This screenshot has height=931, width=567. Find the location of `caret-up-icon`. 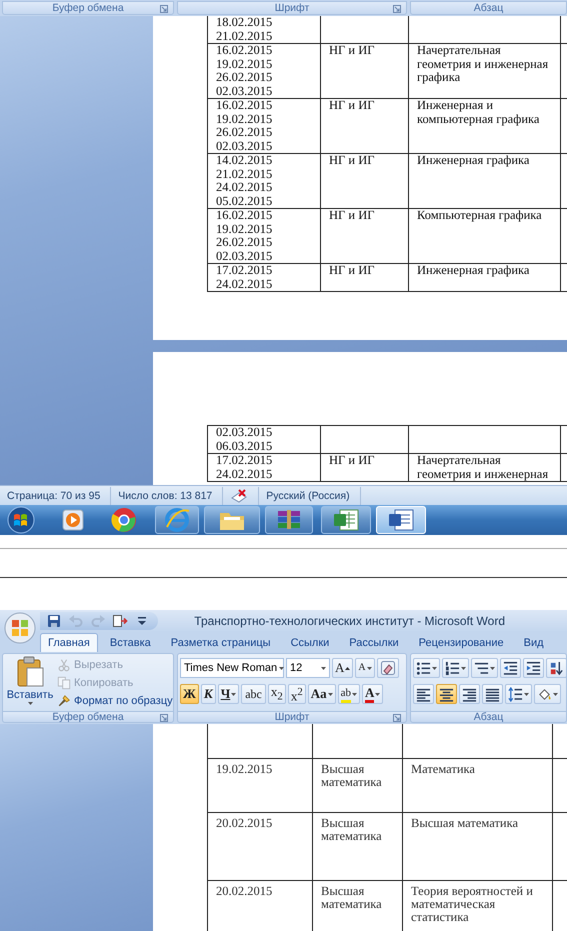

caret-up-icon is located at coordinates (347, 668).